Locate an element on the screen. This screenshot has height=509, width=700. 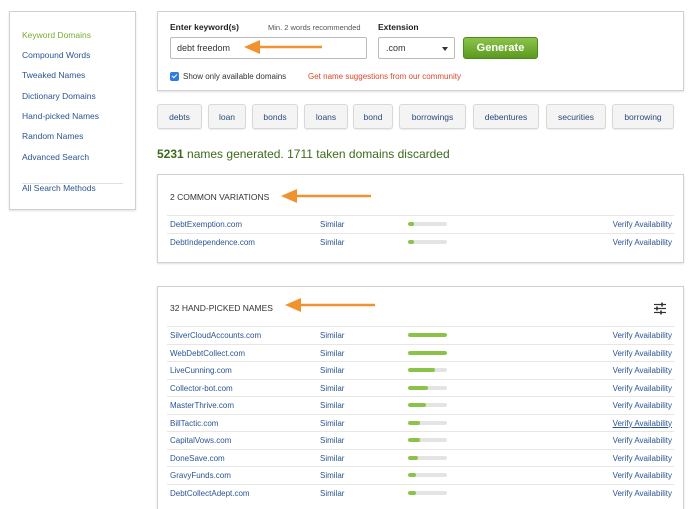
domain-name: DebtCollectAdept.com is located at coordinates (210, 493).